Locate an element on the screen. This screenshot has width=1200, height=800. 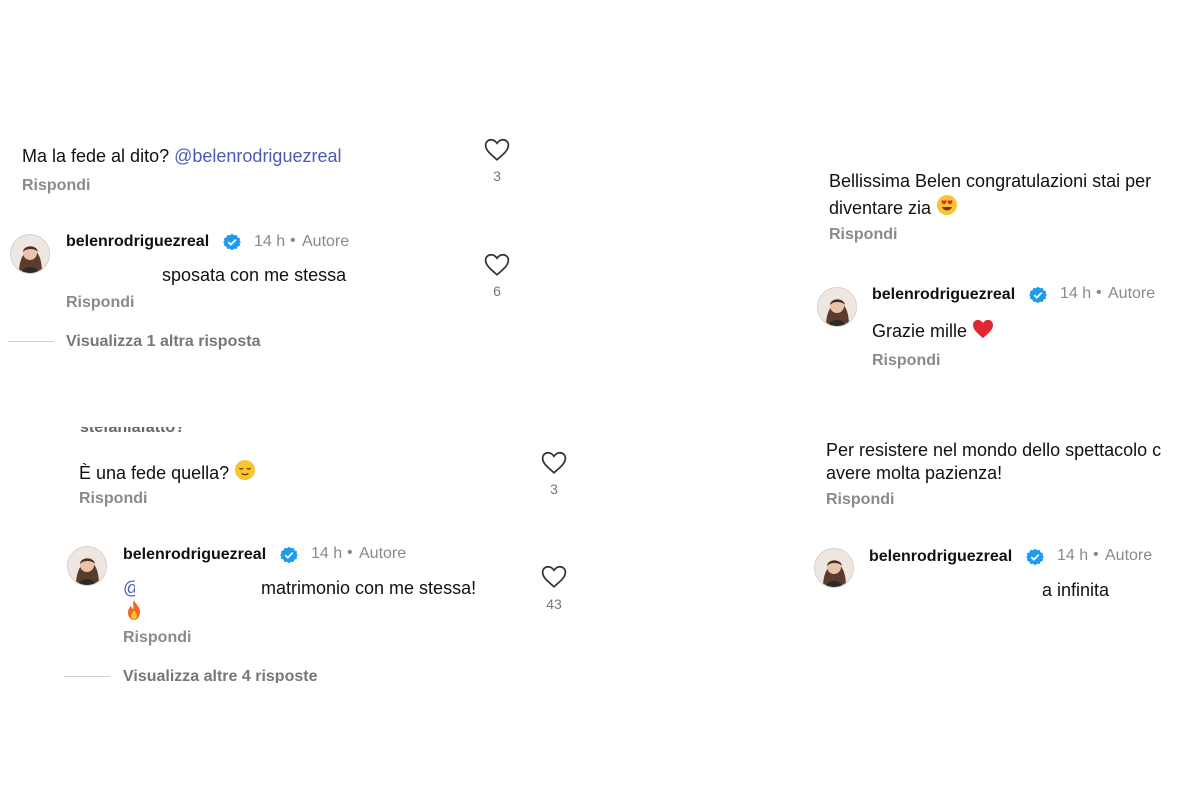
like-count: 43 is located at coordinates (554, 604).